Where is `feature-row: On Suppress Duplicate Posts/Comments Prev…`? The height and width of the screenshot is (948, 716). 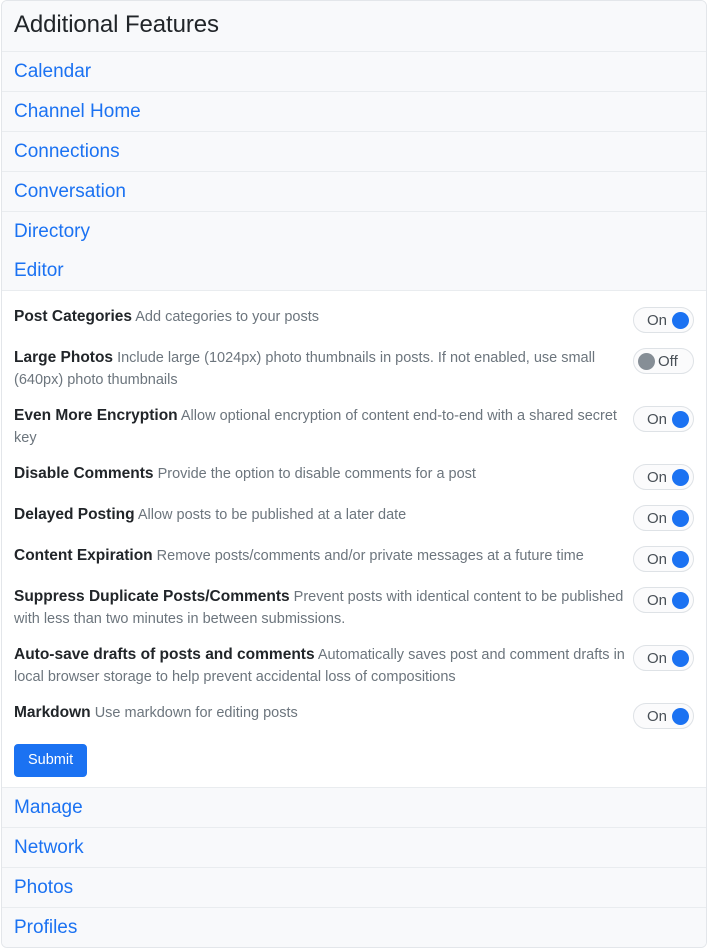 feature-row: On Suppress Duplicate Posts/Comments Prev… is located at coordinates (354, 608).